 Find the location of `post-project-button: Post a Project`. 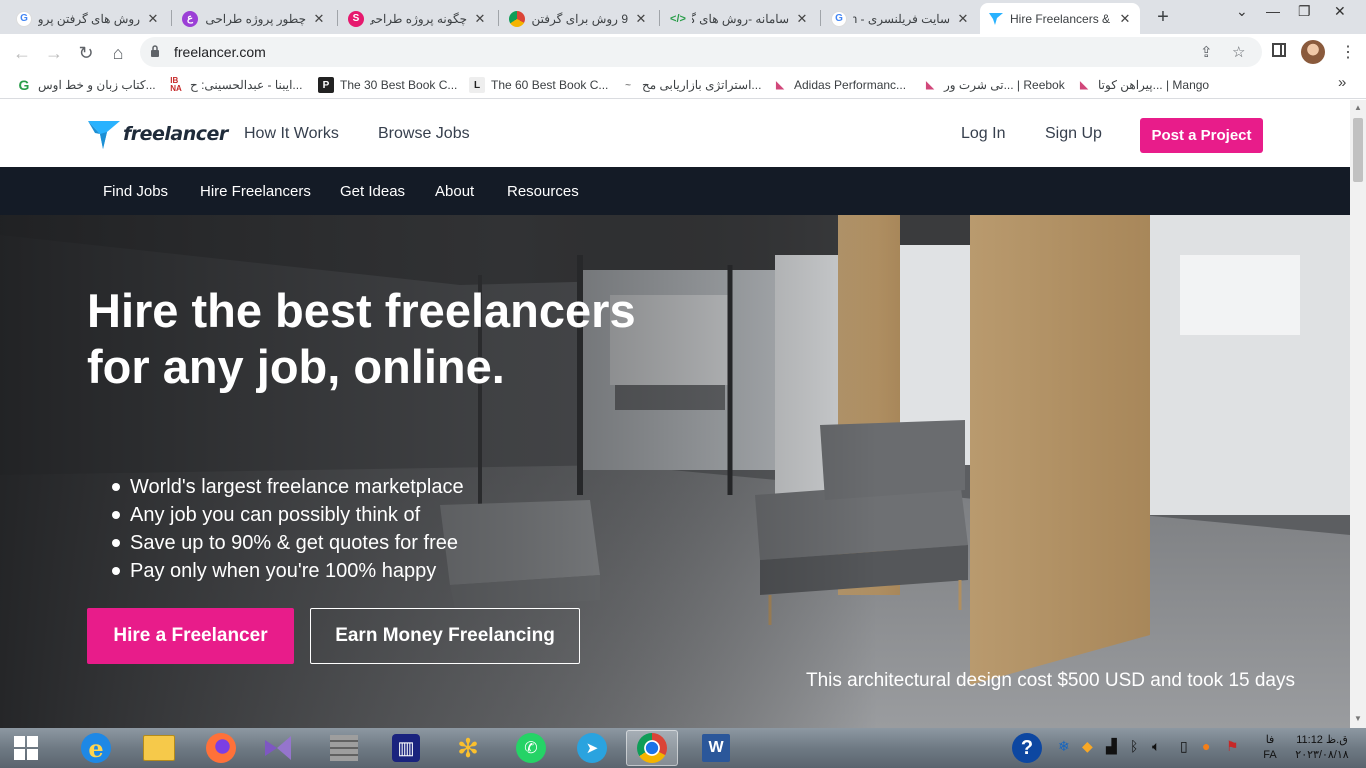

post-project-button: Post a Project is located at coordinates (1201, 135).